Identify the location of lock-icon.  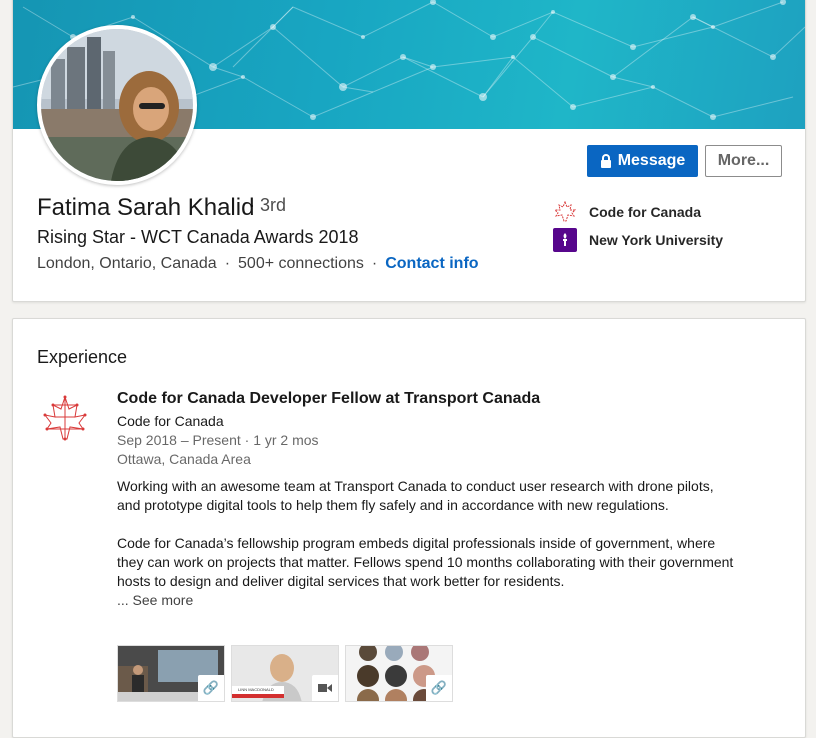
(605, 161).